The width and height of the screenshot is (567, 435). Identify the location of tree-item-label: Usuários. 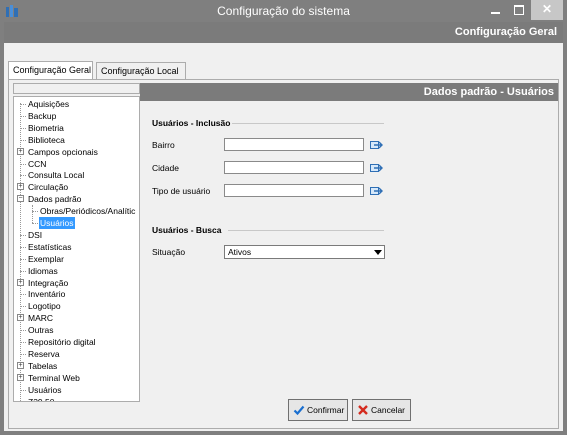
(57, 223).